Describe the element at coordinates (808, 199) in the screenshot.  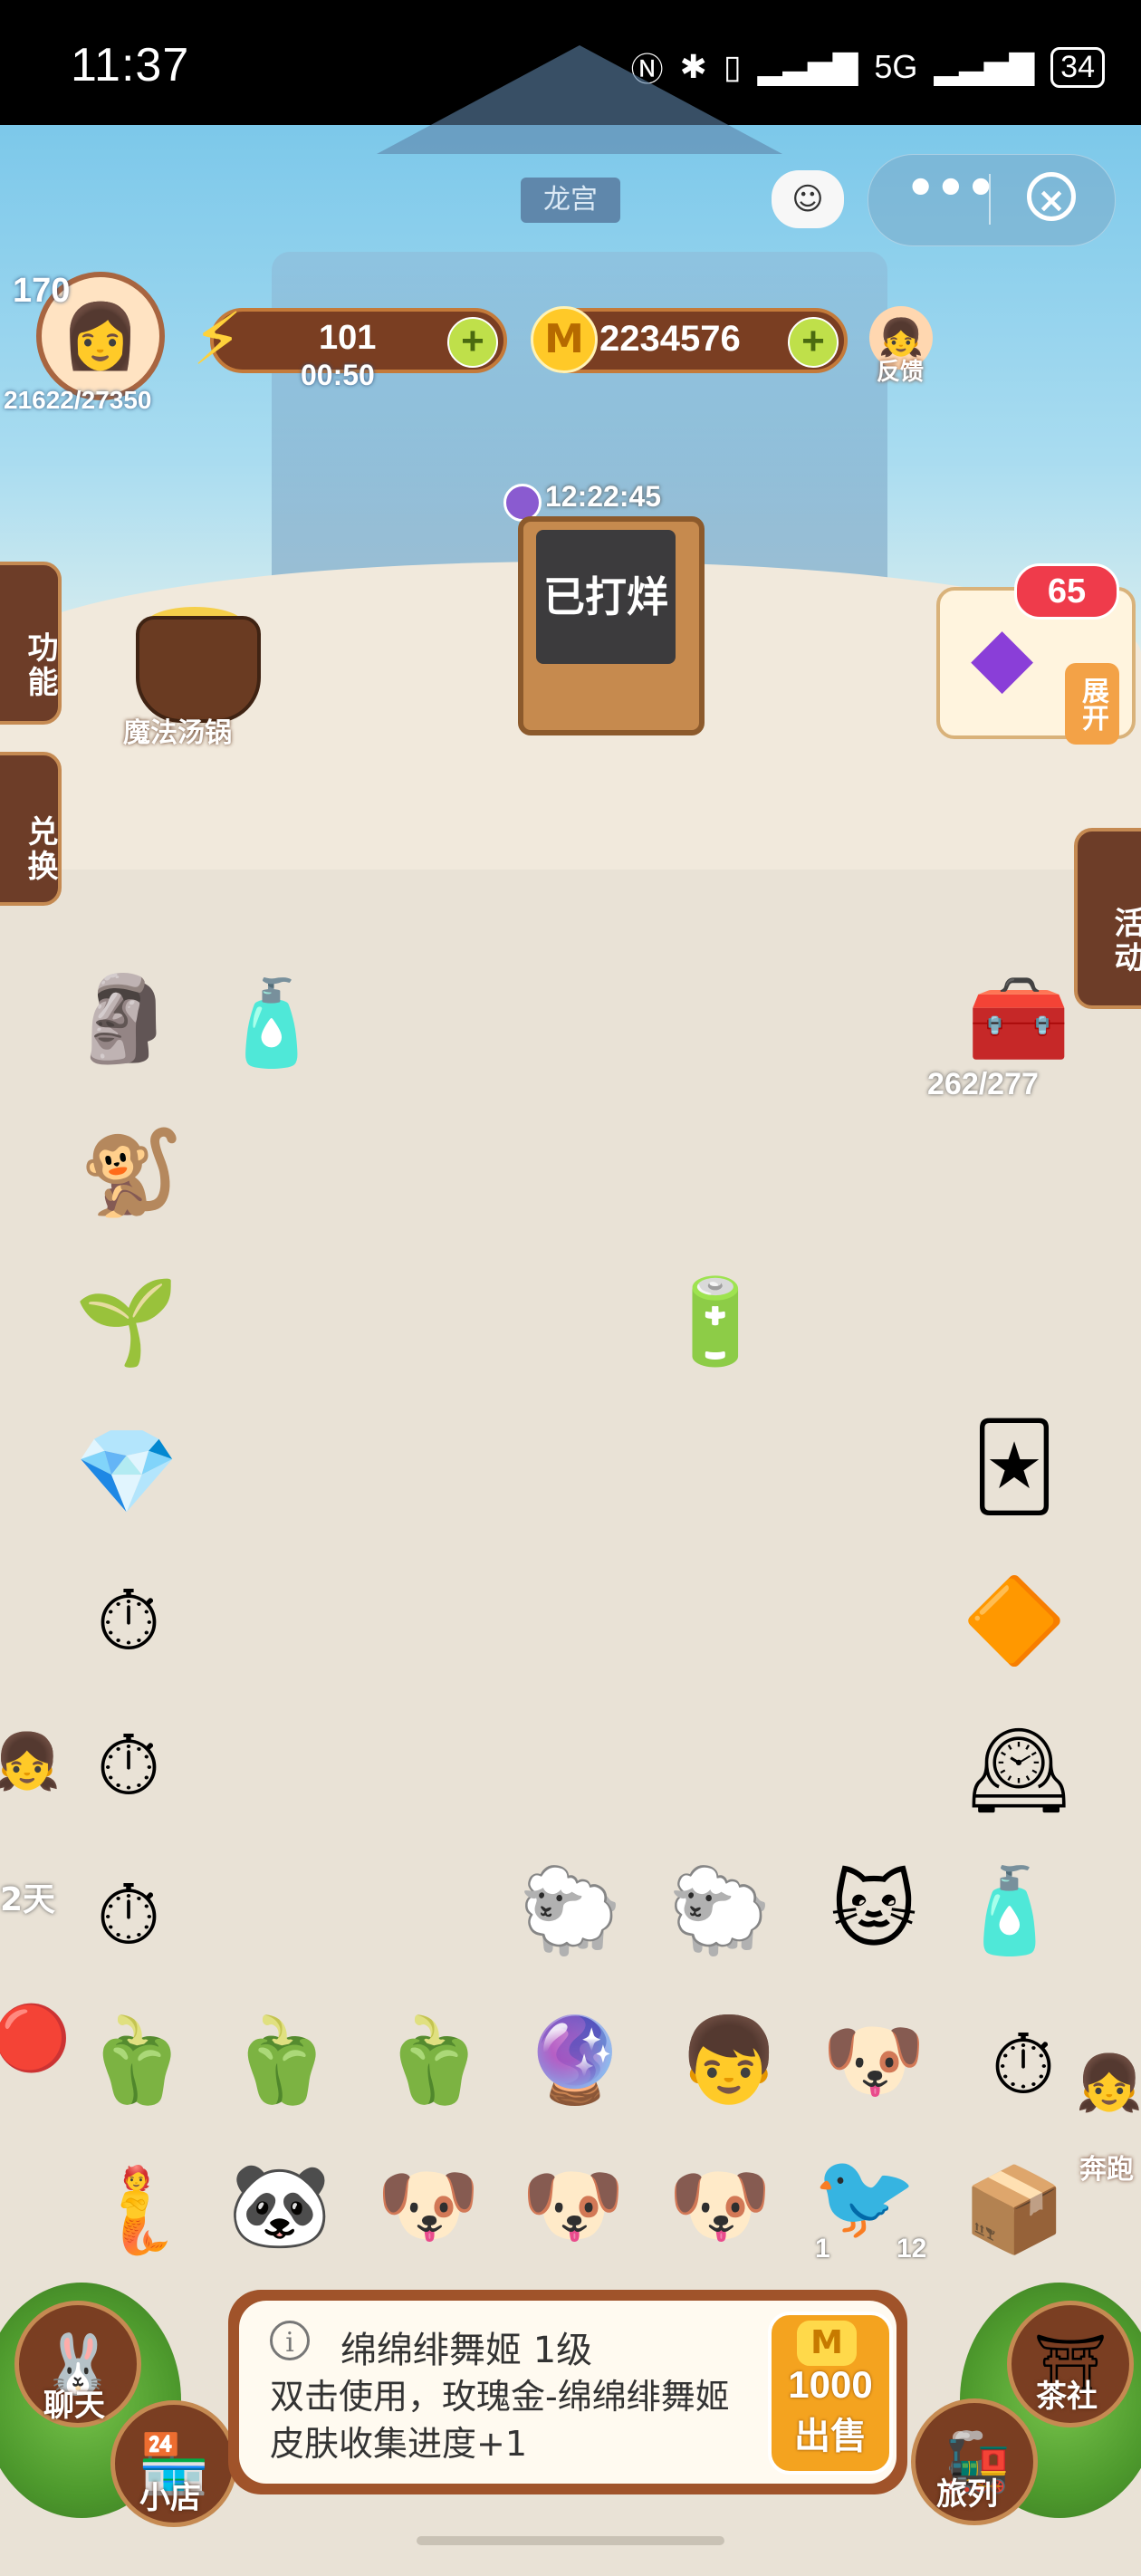
I see `game-logo-icon: ☺` at that location.